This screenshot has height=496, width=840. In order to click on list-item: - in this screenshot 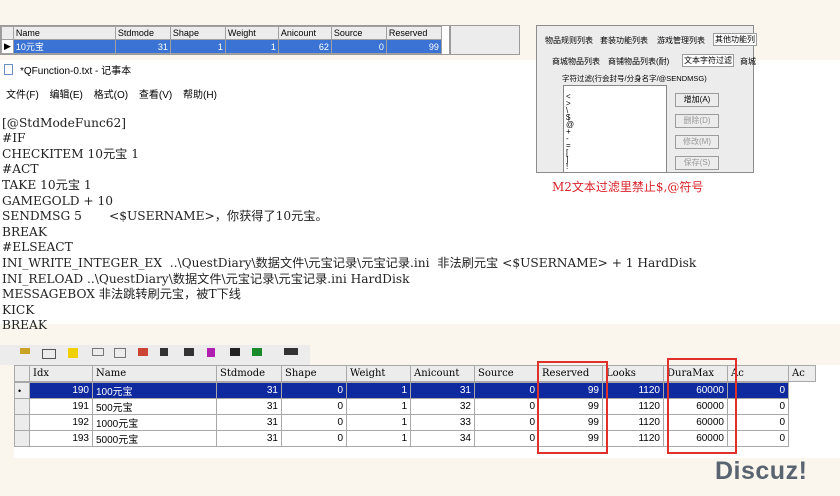, I will do `click(616, 139)`.